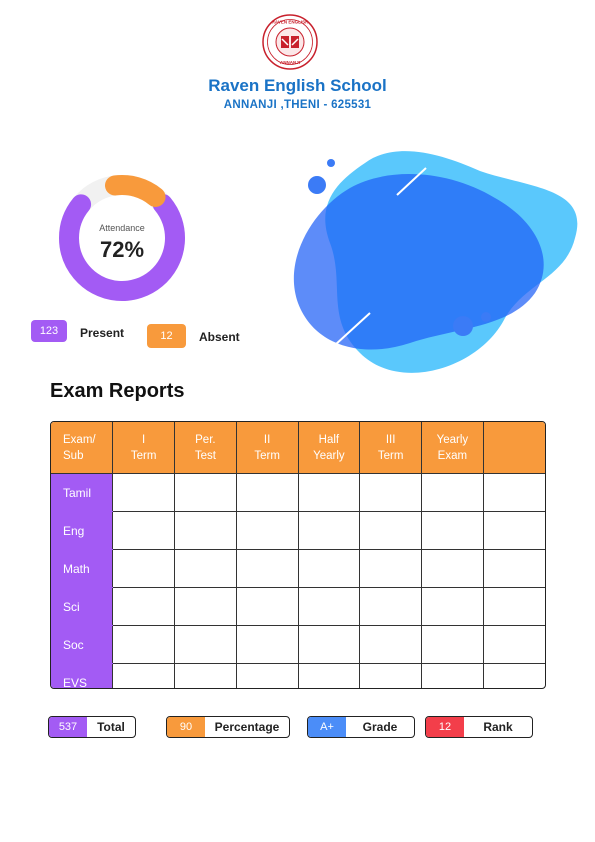 Image resolution: width=595 pixels, height=842 pixels. What do you see at coordinates (247, 727) in the screenshot?
I see `percentage-label: Percentage` at bounding box center [247, 727].